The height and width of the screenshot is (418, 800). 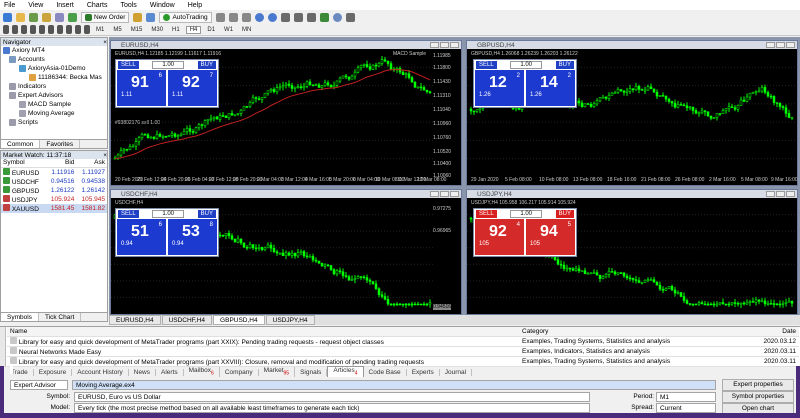 I want to click on close-icon: ×, so click(x=105, y=42).